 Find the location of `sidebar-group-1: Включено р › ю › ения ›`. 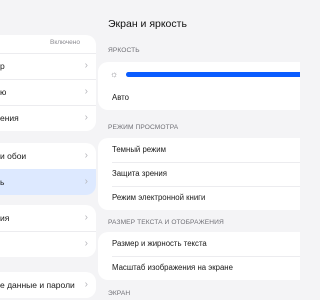

sidebar-group-1: Включено р › ю › ения › is located at coordinates (48, 83).